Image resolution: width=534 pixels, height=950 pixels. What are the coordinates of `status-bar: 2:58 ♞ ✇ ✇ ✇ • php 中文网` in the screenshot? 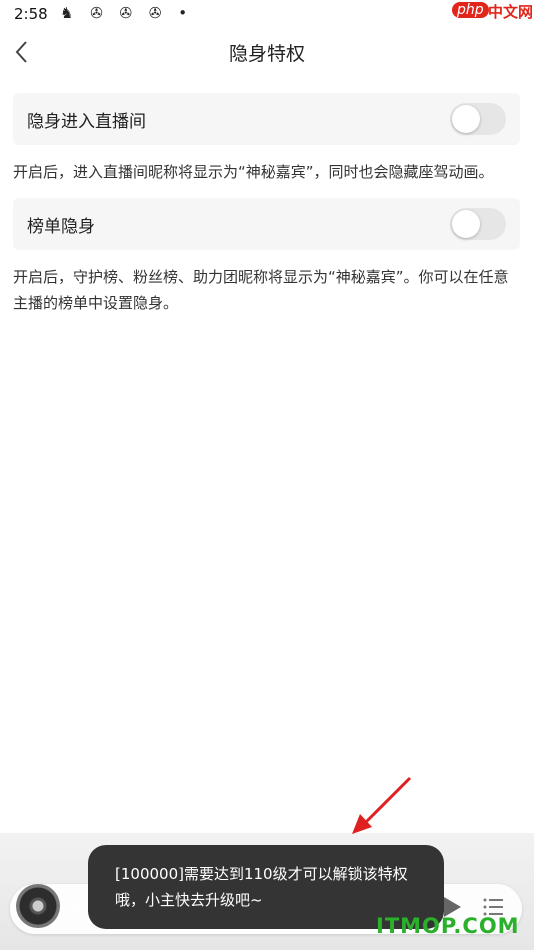 It's located at (267, 14).